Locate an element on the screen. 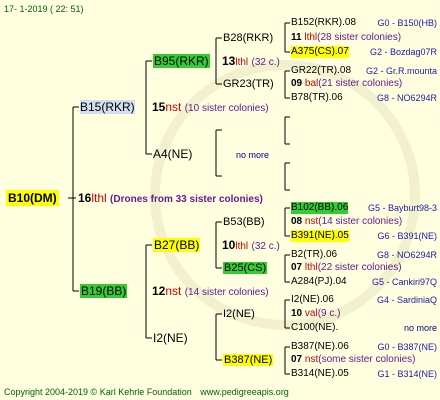 The width and height of the screenshot is (440, 400). gen4-id-10: C100(NE). is located at coordinates (314, 328).